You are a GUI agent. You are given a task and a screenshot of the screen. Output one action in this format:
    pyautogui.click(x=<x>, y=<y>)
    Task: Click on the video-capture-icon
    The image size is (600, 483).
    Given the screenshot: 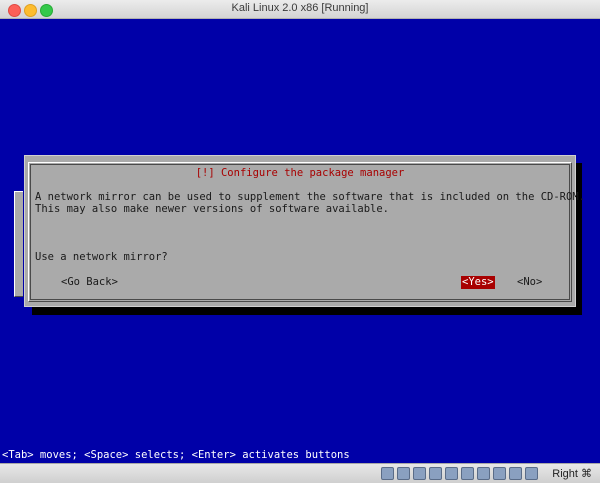 What is the action you would take?
    pyautogui.click(x=499, y=473)
    